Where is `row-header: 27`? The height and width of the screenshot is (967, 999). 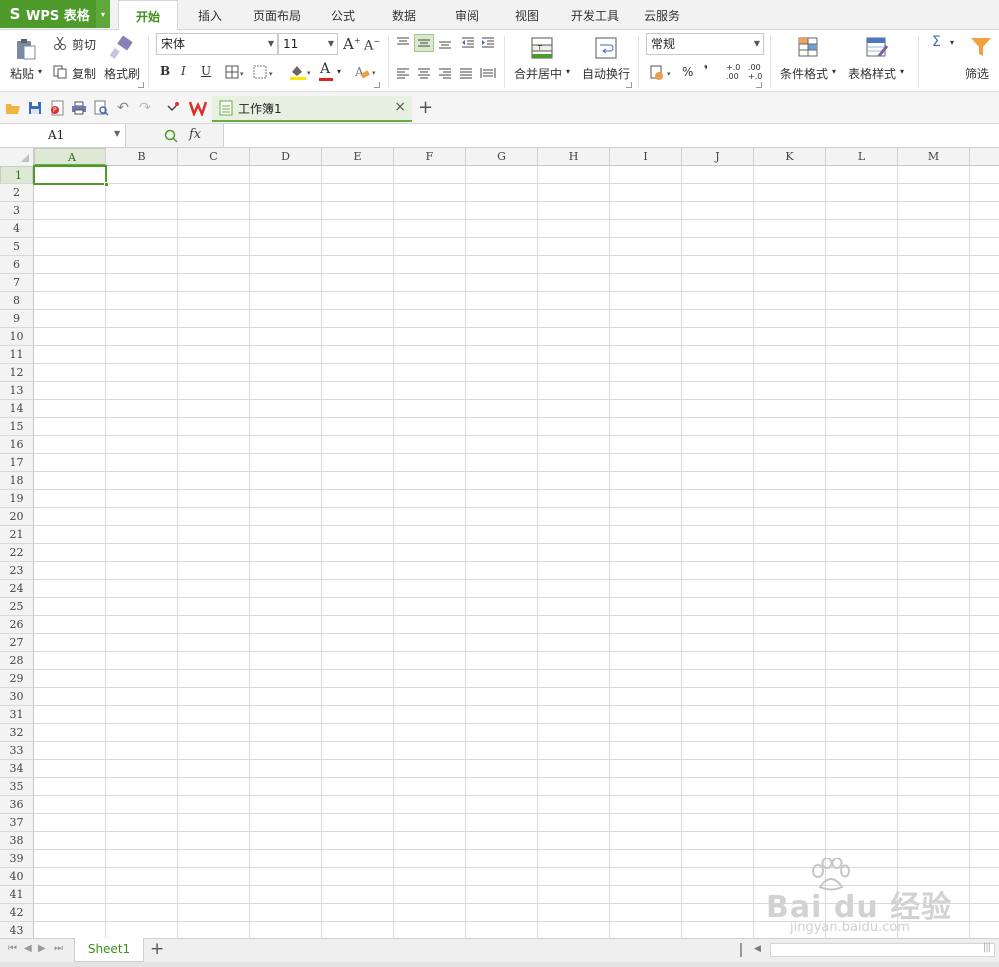
row-header: 27 is located at coordinates (16, 643).